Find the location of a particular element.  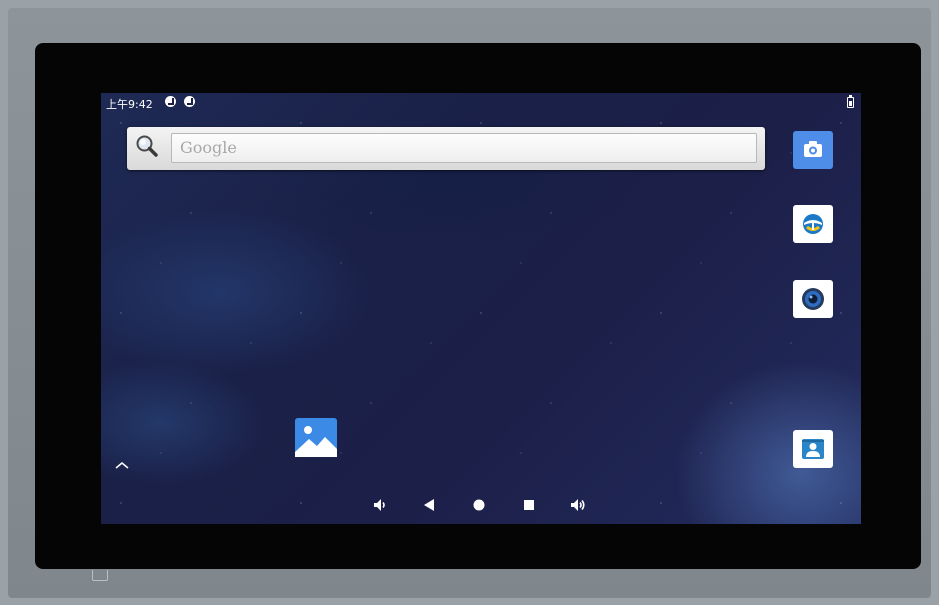

volume-up-button is located at coordinates (578, 505).